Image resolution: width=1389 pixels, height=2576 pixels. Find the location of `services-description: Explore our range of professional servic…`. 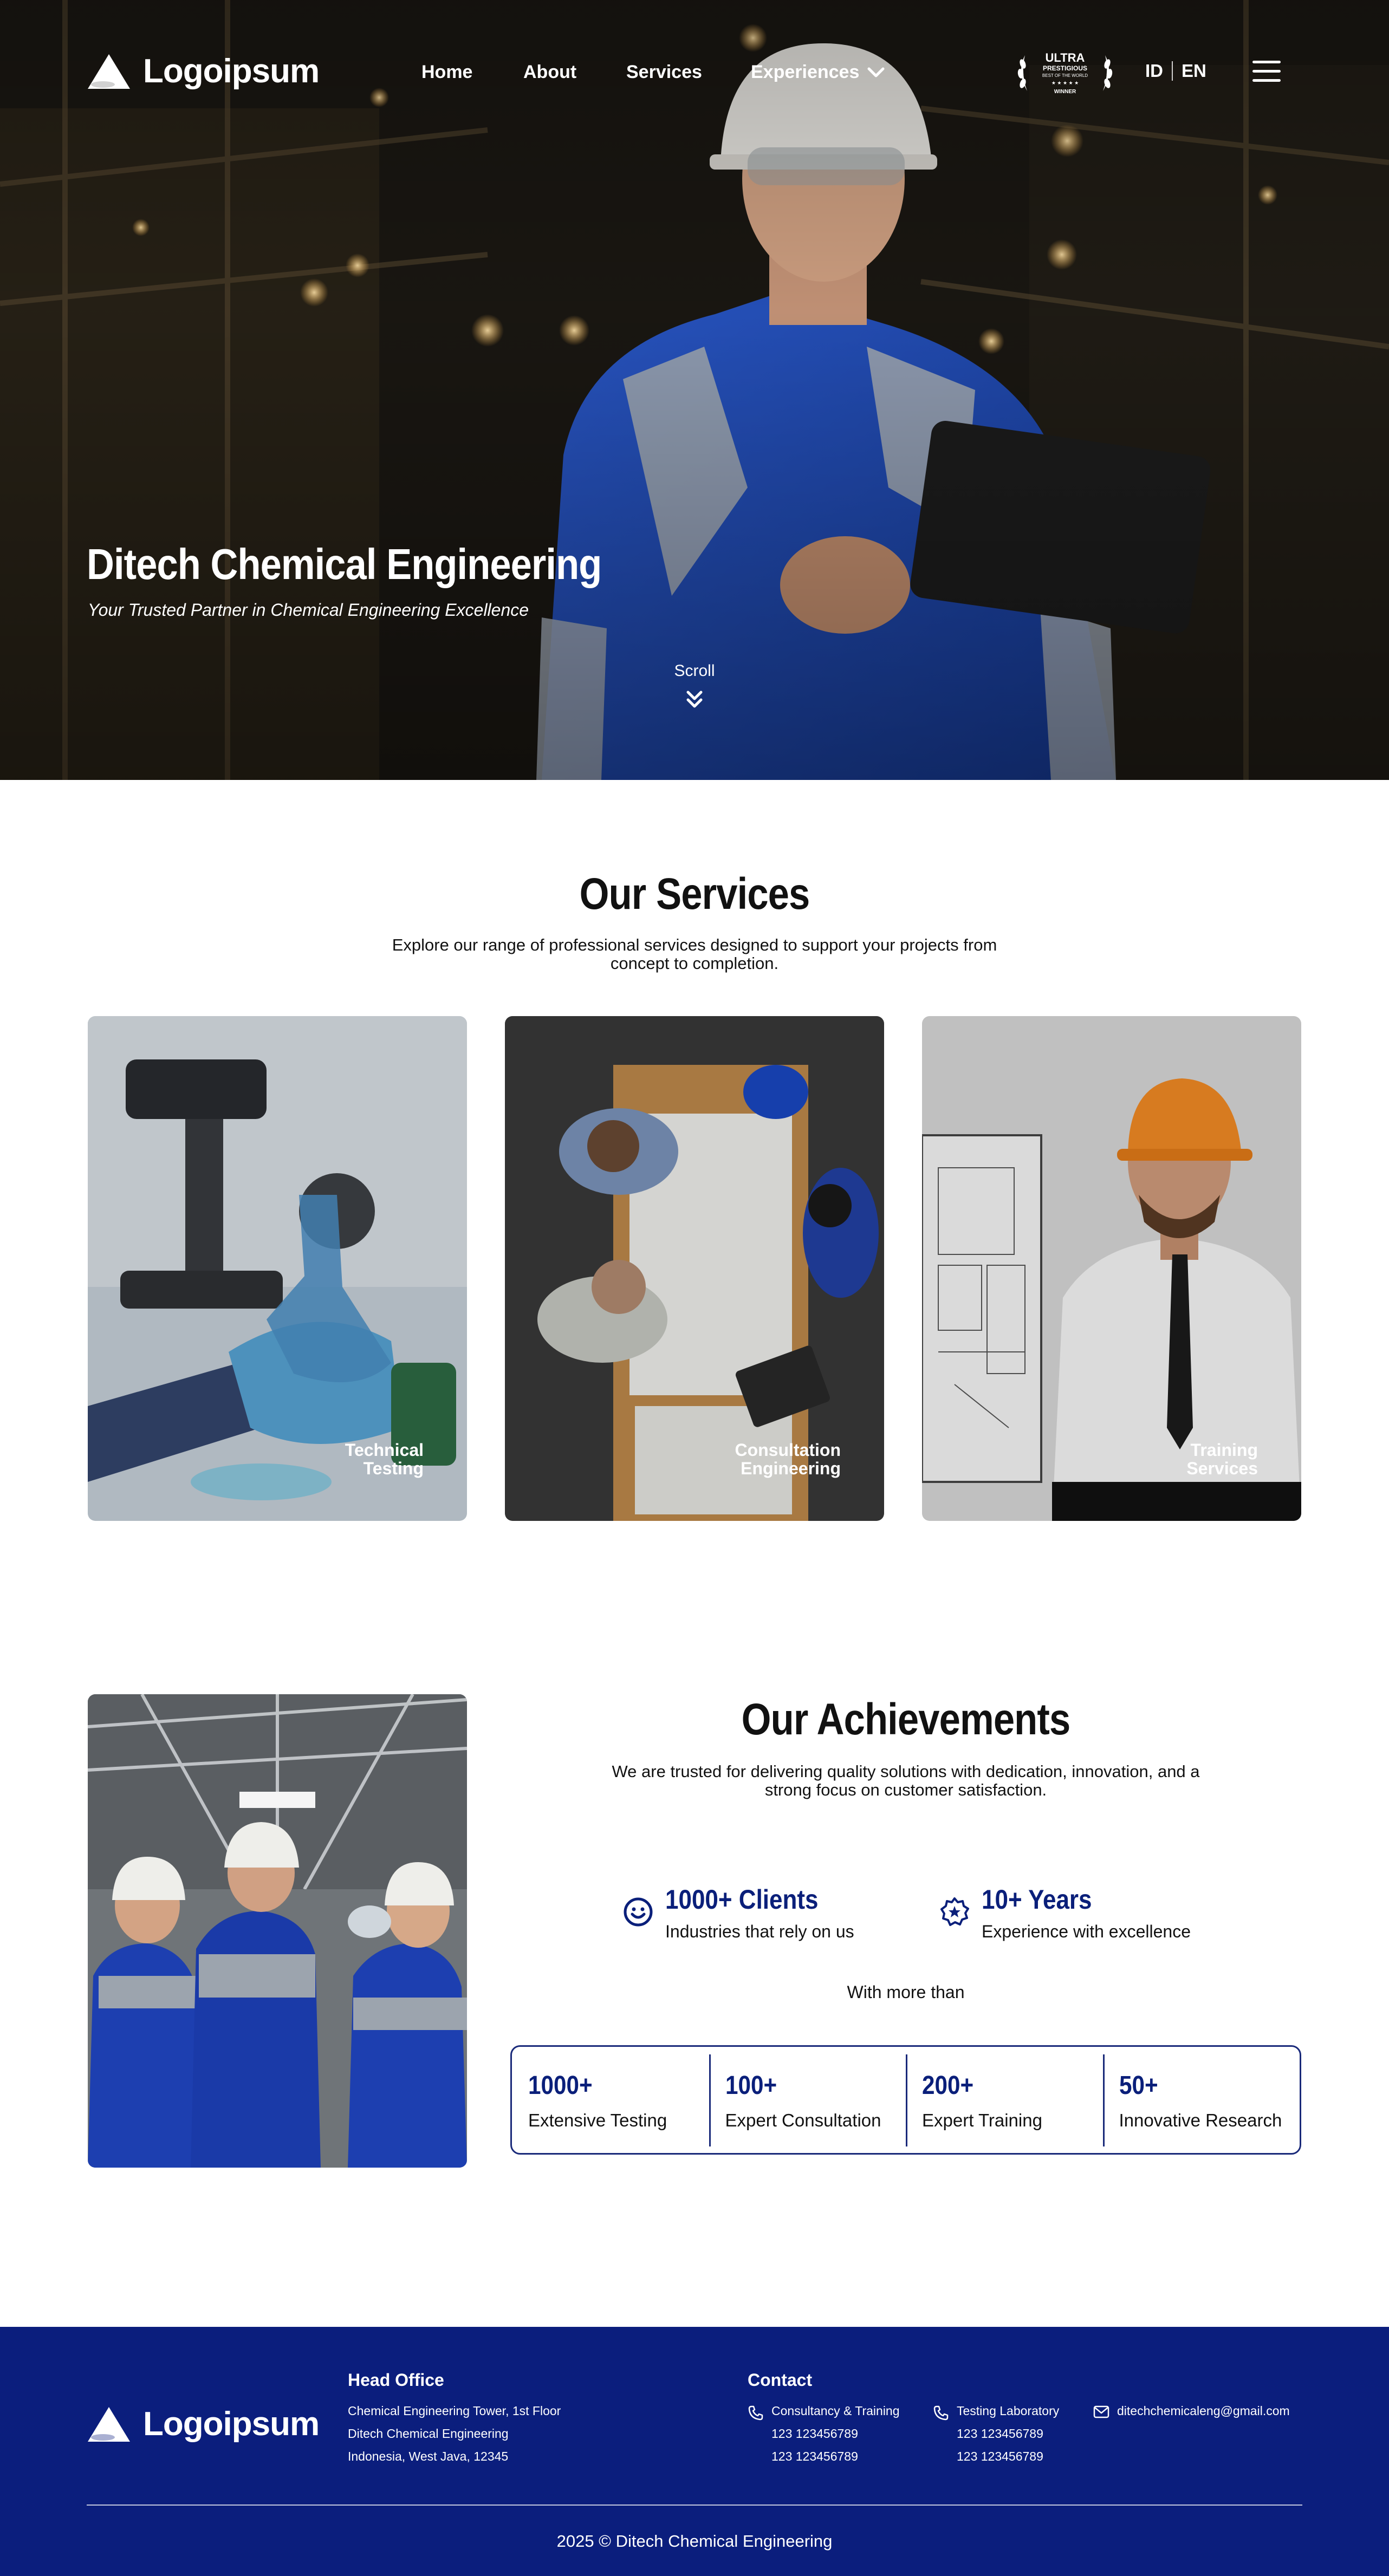

services-description: Explore our range of professional servic… is located at coordinates (694, 954).